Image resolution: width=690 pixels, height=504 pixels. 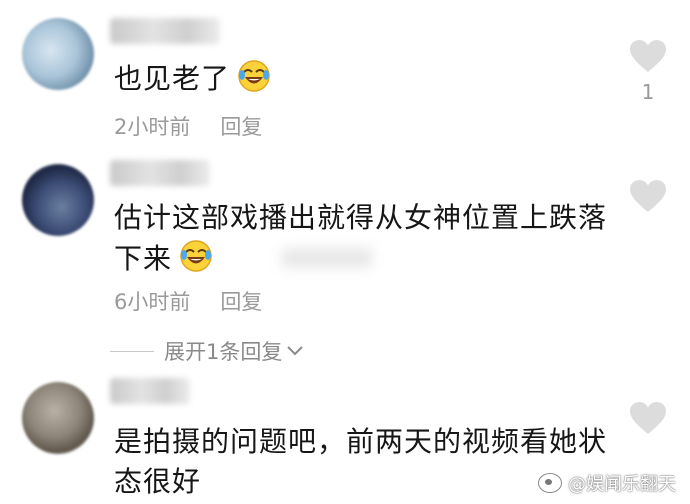 I want to click on divider, so click(x=132, y=351).